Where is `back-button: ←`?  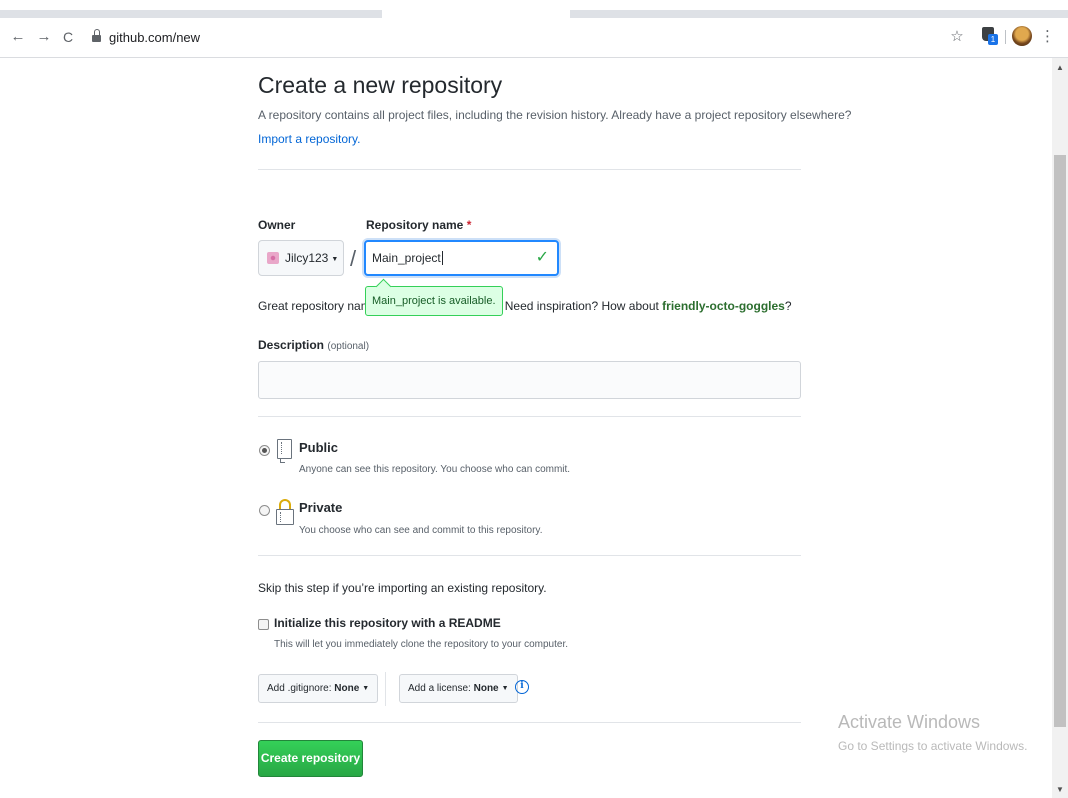 back-button: ← is located at coordinates (18, 37).